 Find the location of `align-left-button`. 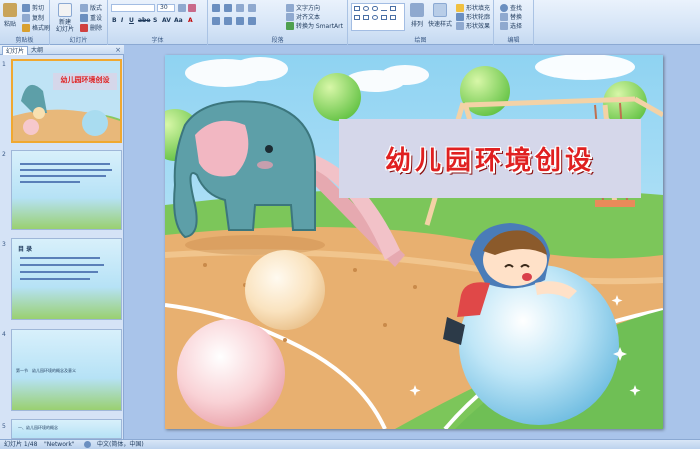

align-left-button is located at coordinates (216, 21).